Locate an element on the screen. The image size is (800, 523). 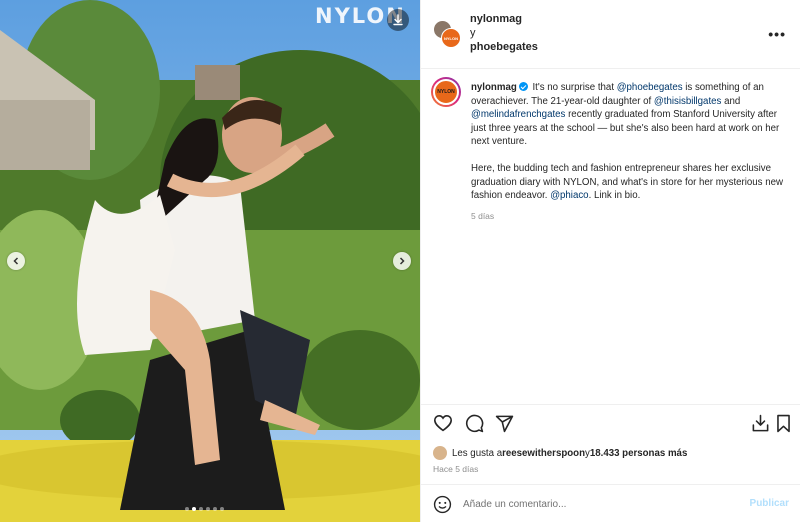
comment-button is located at coordinates (474, 426).